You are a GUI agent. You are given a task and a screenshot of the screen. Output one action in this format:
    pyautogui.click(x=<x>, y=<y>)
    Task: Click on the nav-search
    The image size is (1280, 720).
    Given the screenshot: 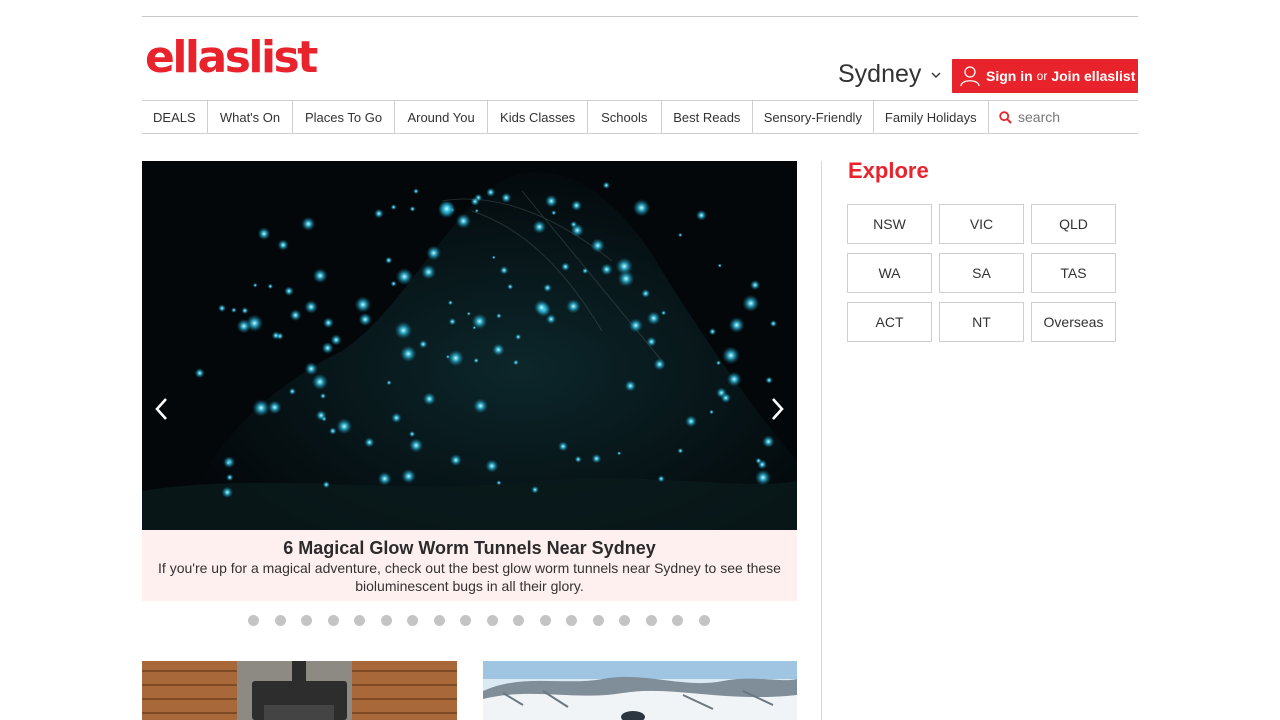 What is the action you would take?
    pyautogui.click(x=1063, y=117)
    